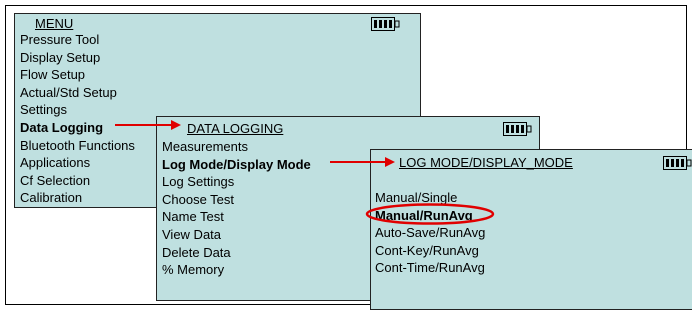 This screenshot has width=692, height=310. Describe the element at coordinates (77, 110) in the screenshot. I see `menu-item-settings: Settings` at that location.